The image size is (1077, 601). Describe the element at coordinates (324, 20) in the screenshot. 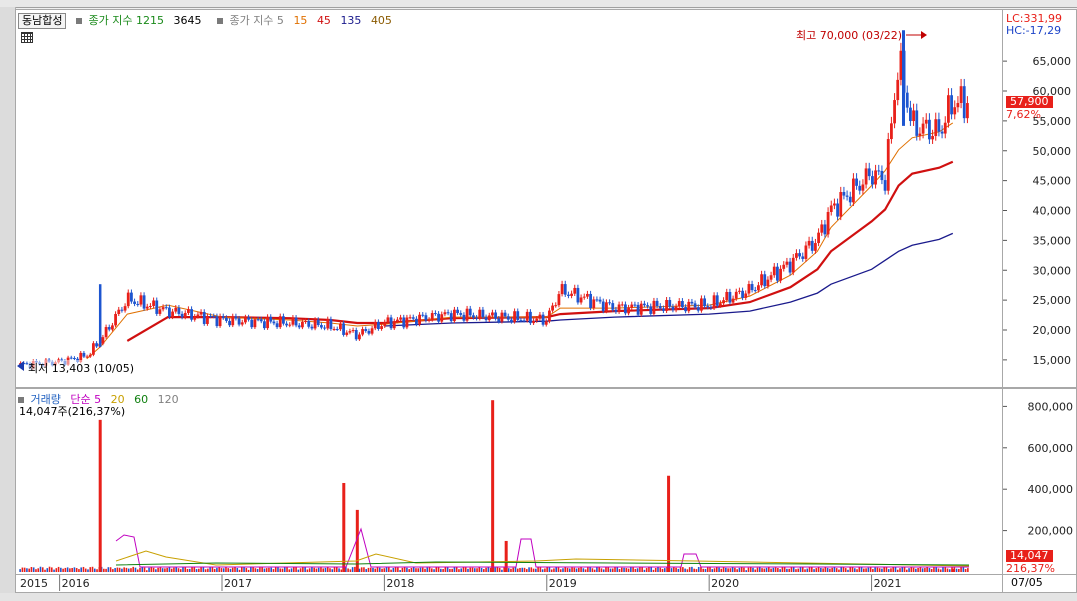

I see `legend-ma-45: 45` at that location.